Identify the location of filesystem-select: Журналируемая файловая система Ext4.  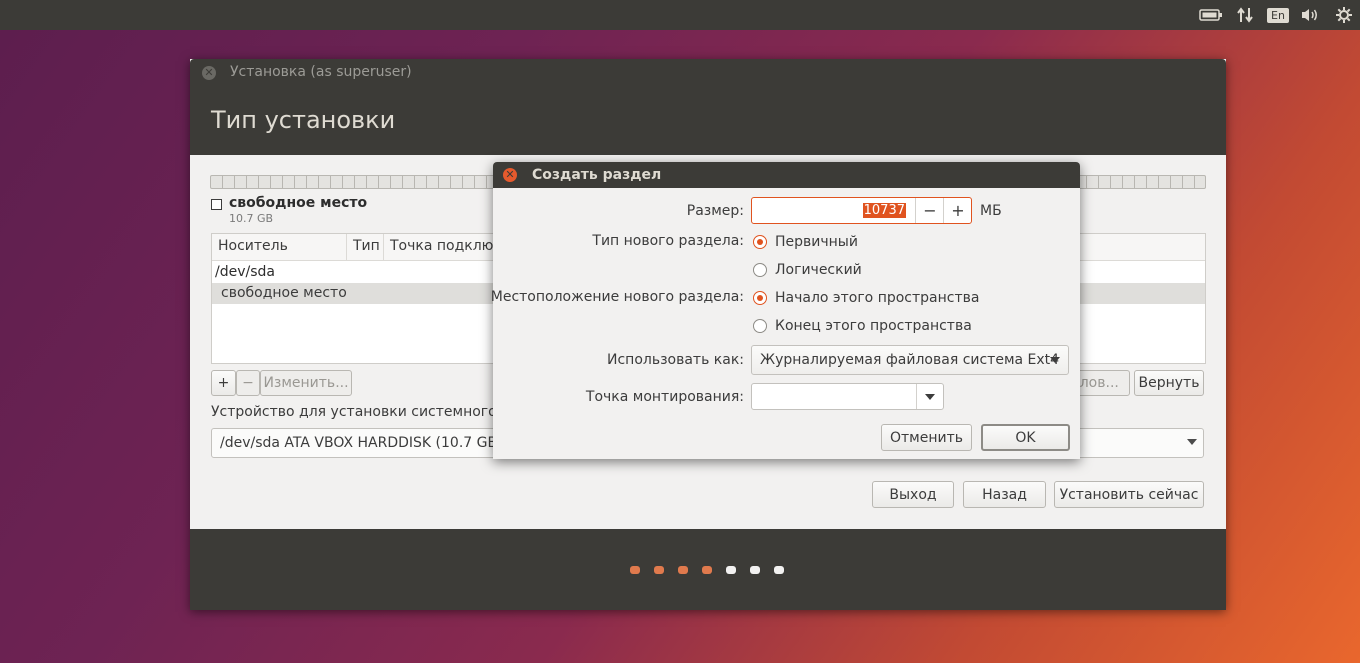
(910, 360).